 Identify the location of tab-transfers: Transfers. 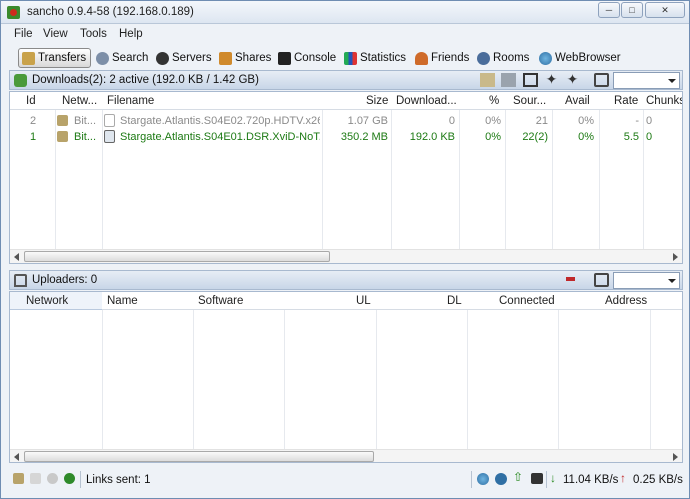
(55, 58).